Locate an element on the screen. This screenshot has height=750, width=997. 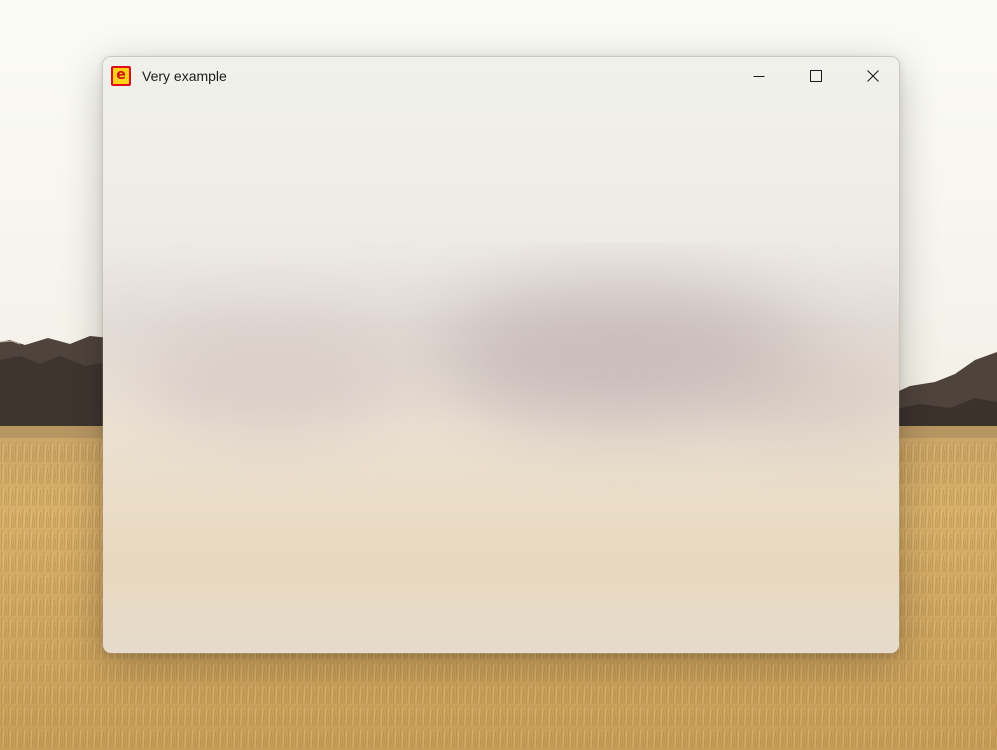
maximize-button is located at coordinates (815, 76).